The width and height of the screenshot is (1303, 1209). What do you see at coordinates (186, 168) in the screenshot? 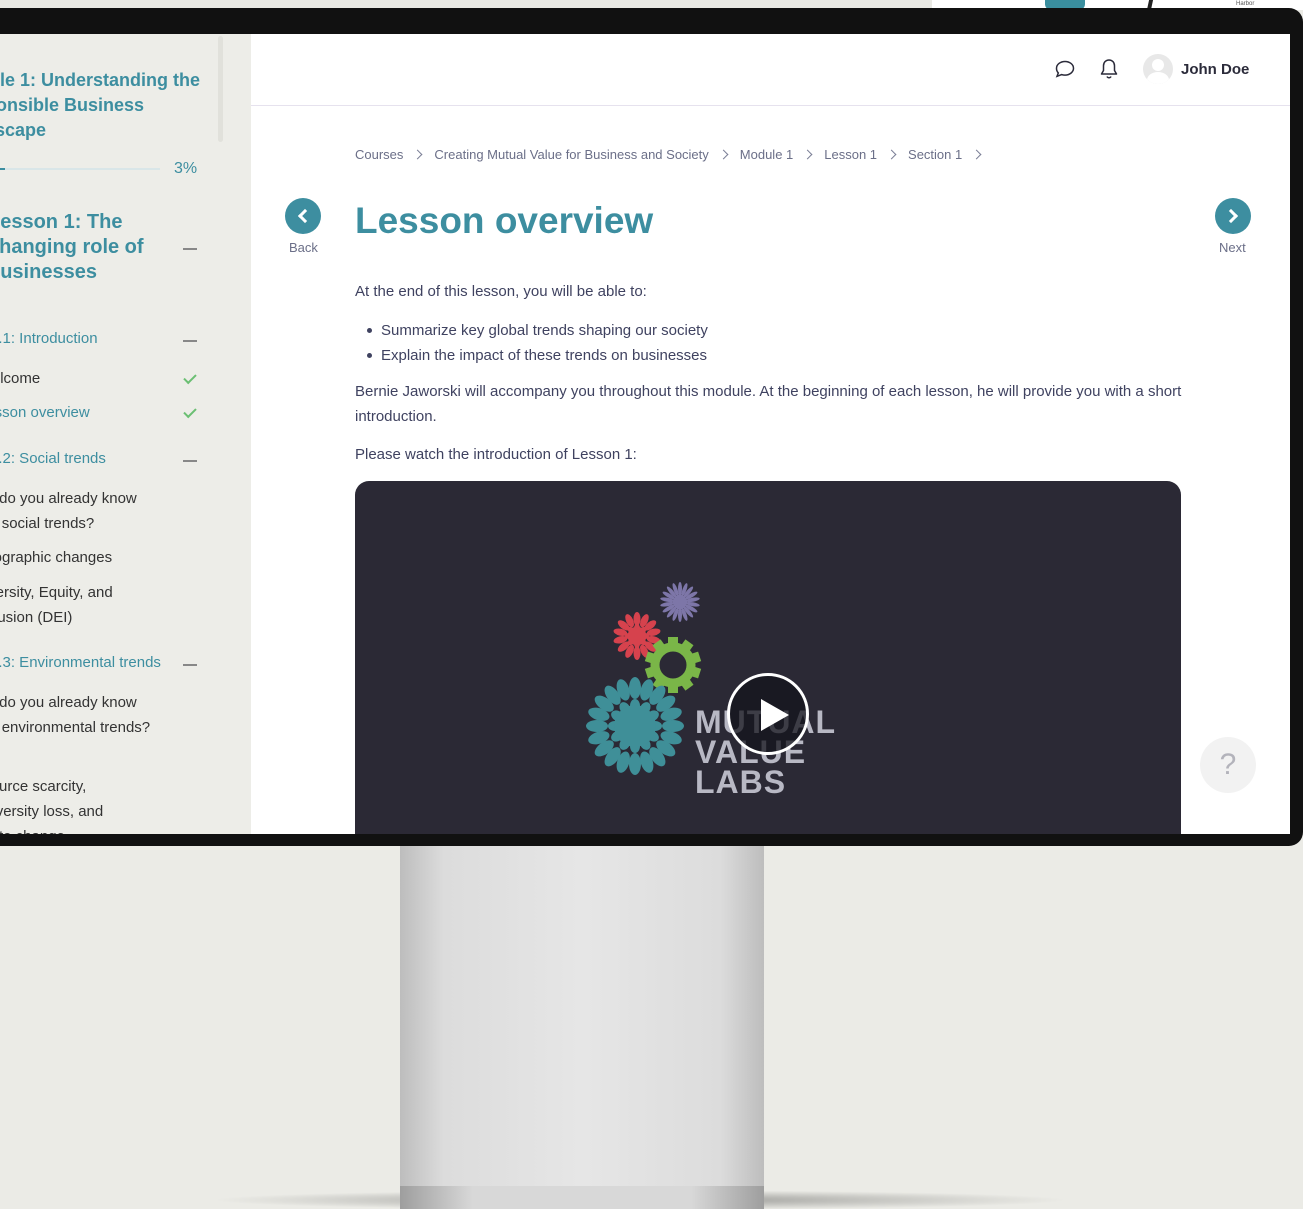
I see `progress-label: 3%` at bounding box center [186, 168].